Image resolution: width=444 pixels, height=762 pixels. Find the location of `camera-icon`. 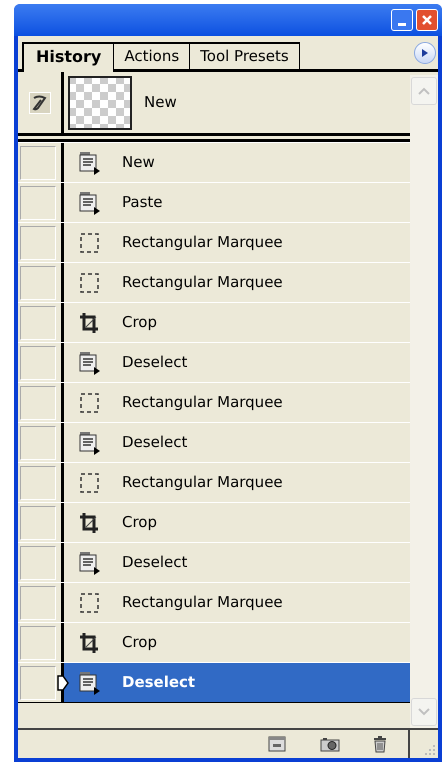

camera-icon is located at coordinates (330, 744).